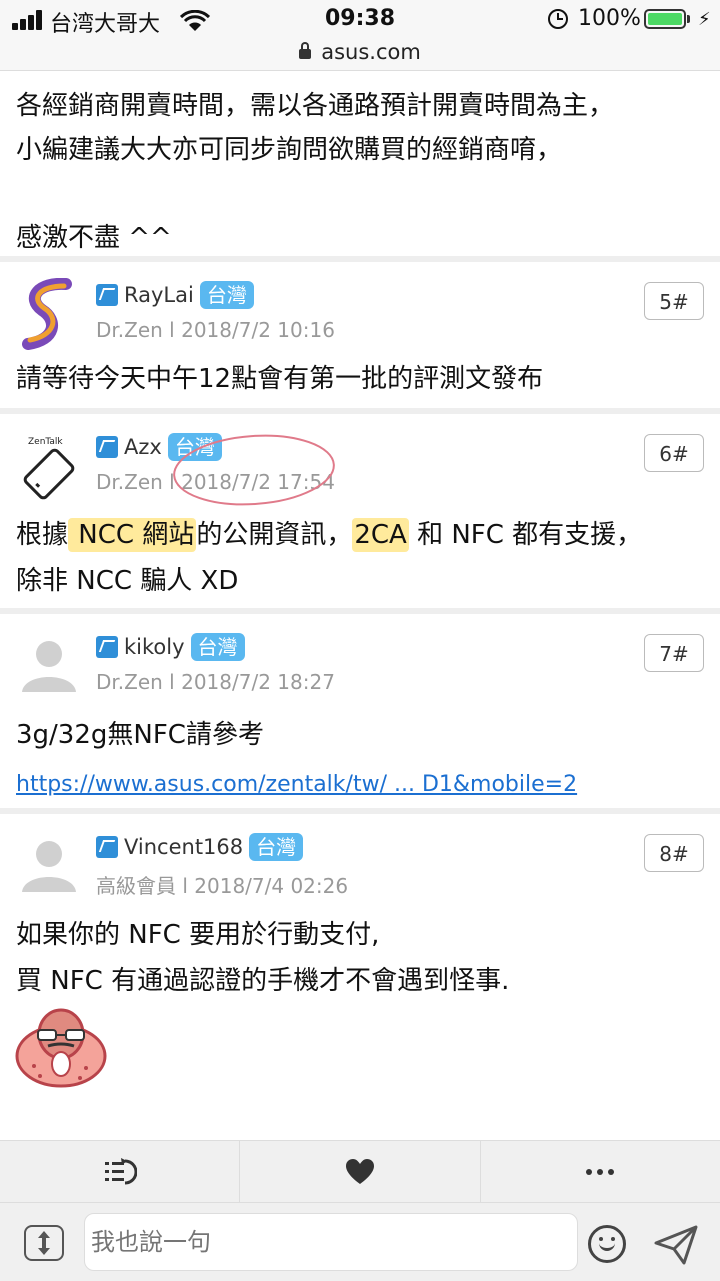 This screenshot has height=1281, width=720. Describe the element at coordinates (674, 853) in the screenshot. I see `floor-number-button: 8#` at that location.